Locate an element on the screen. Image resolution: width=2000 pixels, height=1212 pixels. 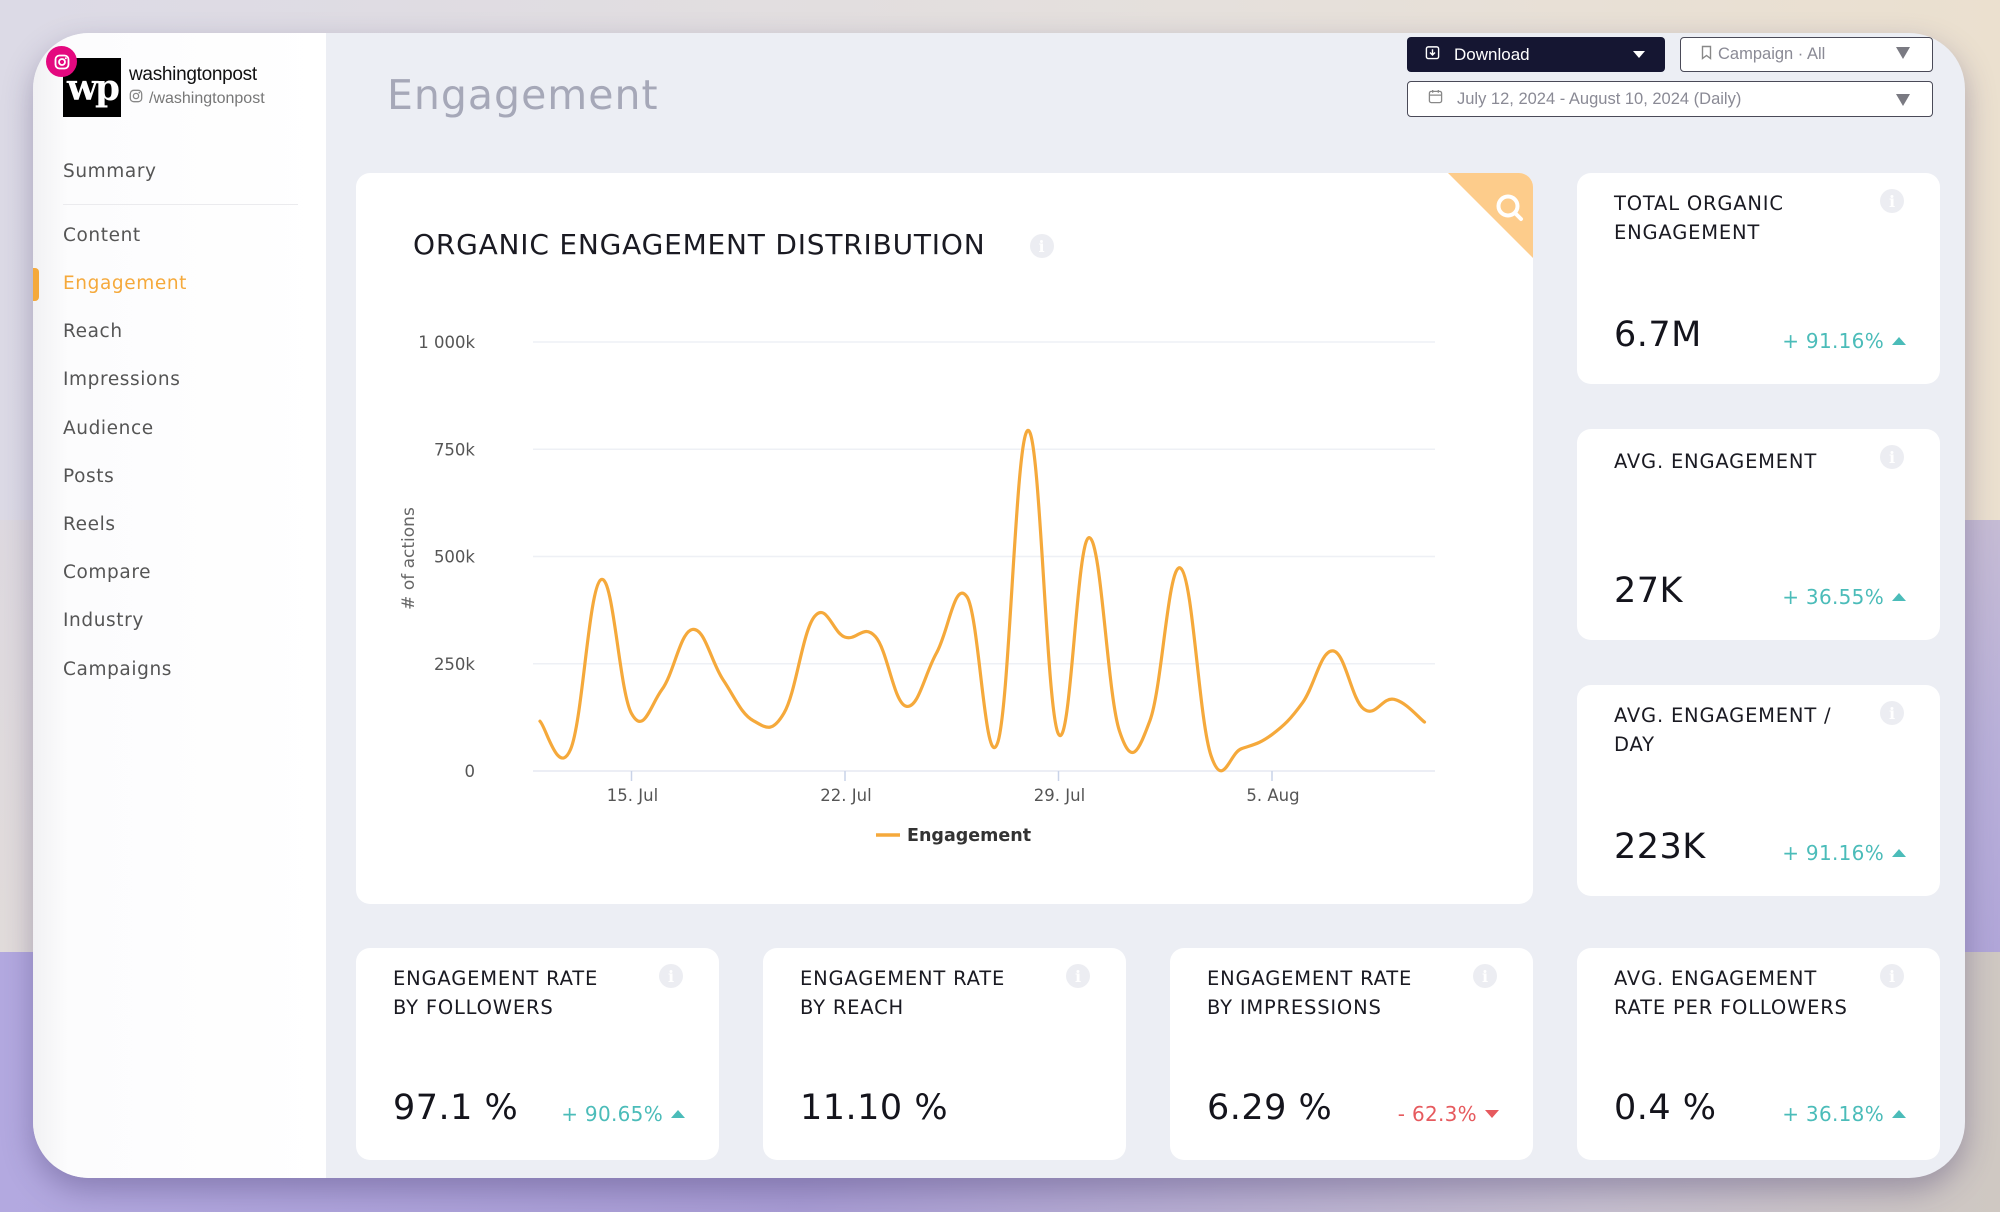
sidebar-item-posts: Posts is located at coordinates (88, 476).